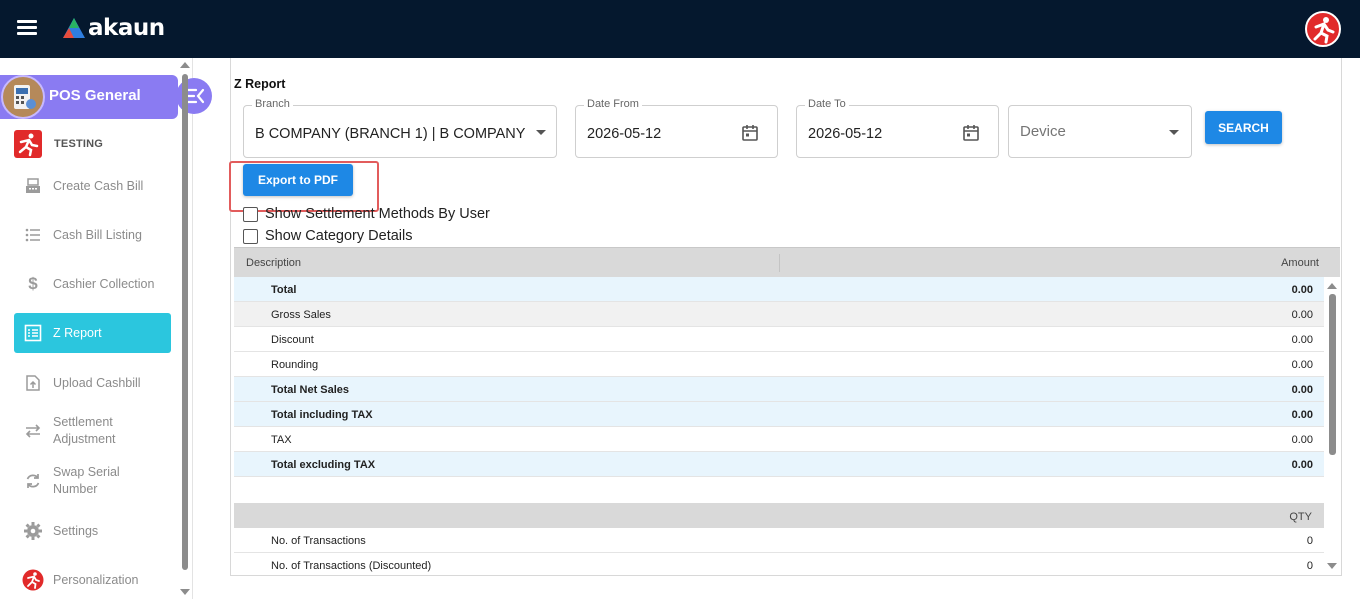 The width and height of the screenshot is (1360, 599). Describe the element at coordinates (92, 580) in the screenshot. I see `sidebar-item-personalization: Personalization` at that location.